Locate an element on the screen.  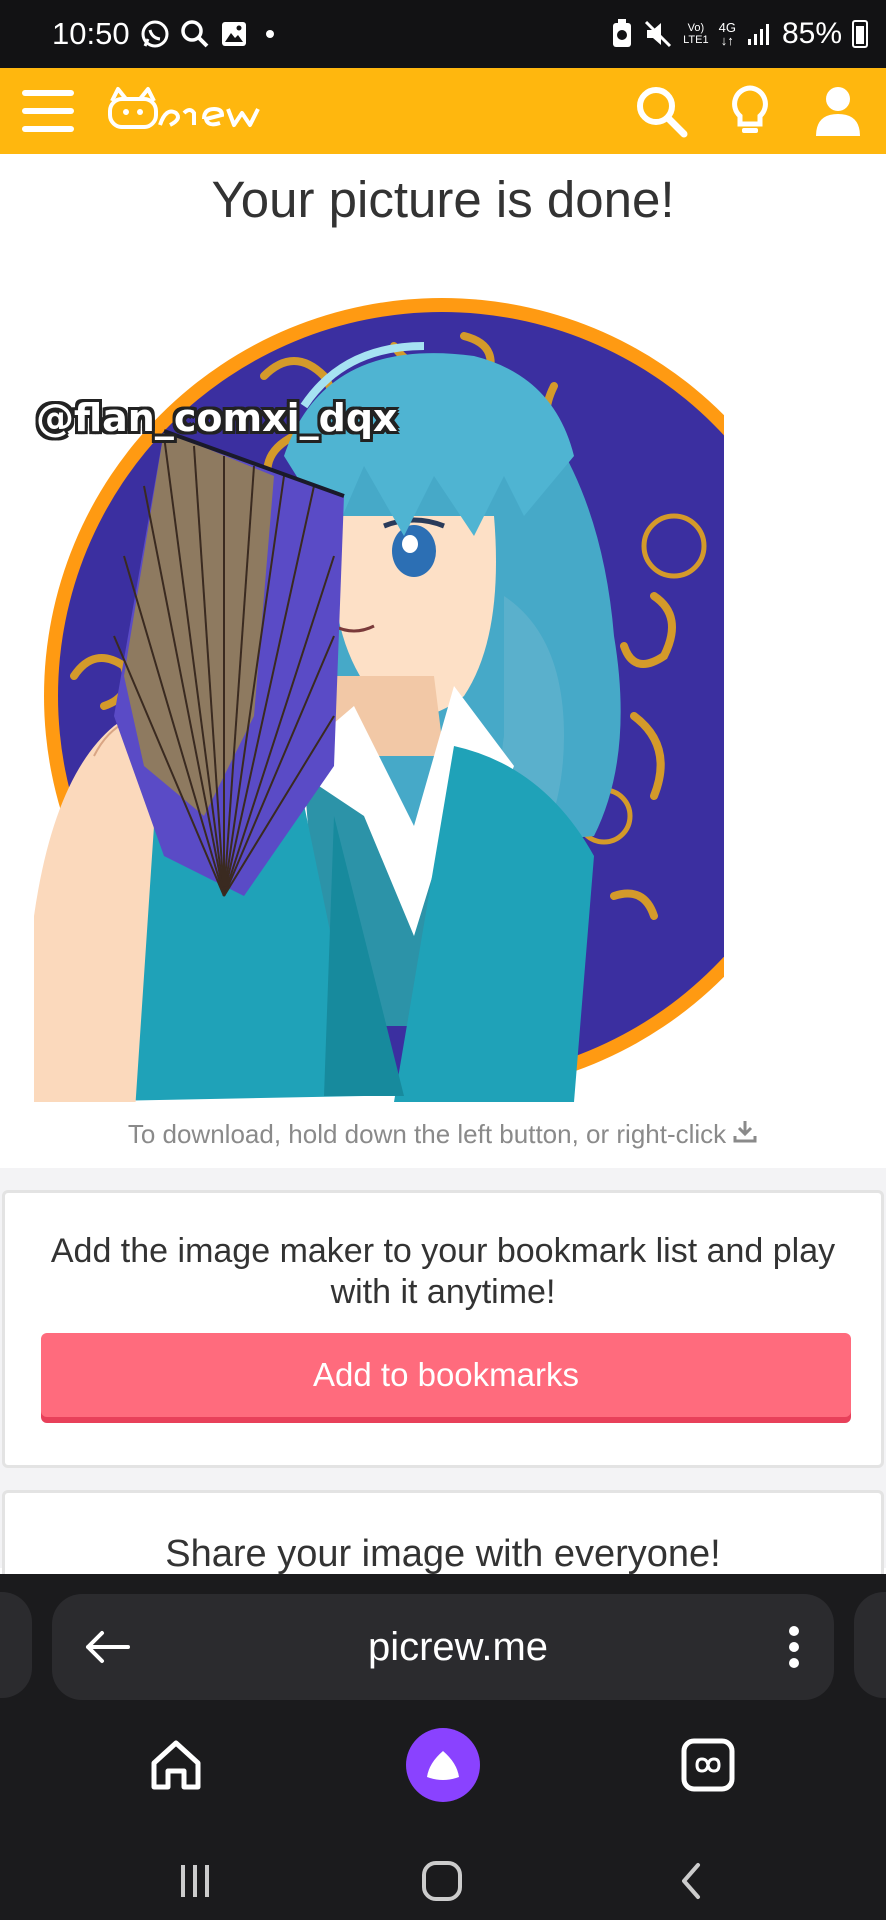
search-icon is located at coordinates (661, 111).